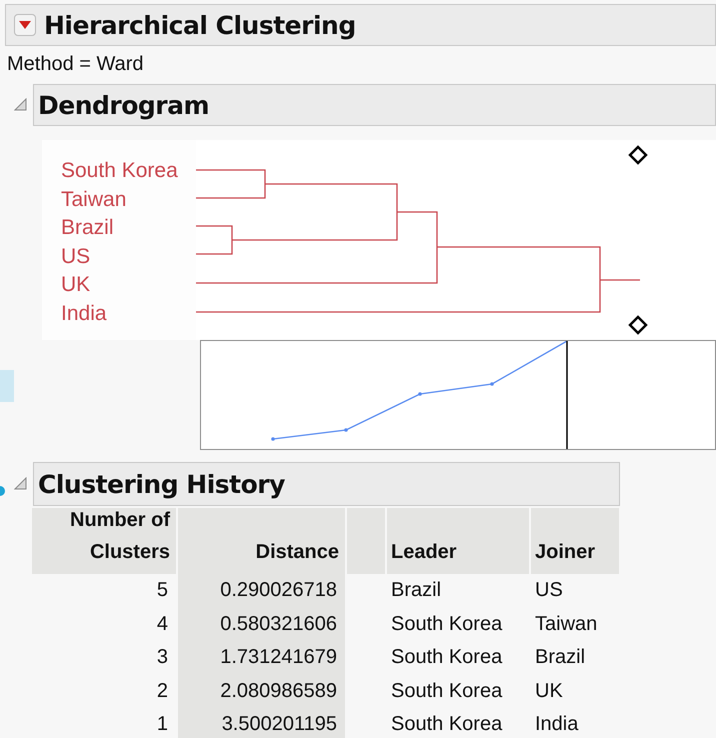 The image size is (716, 738). Describe the element at coordinates (199, 25) in the screenshot. I see `report-title: Hierarchical Clustering` at that location.